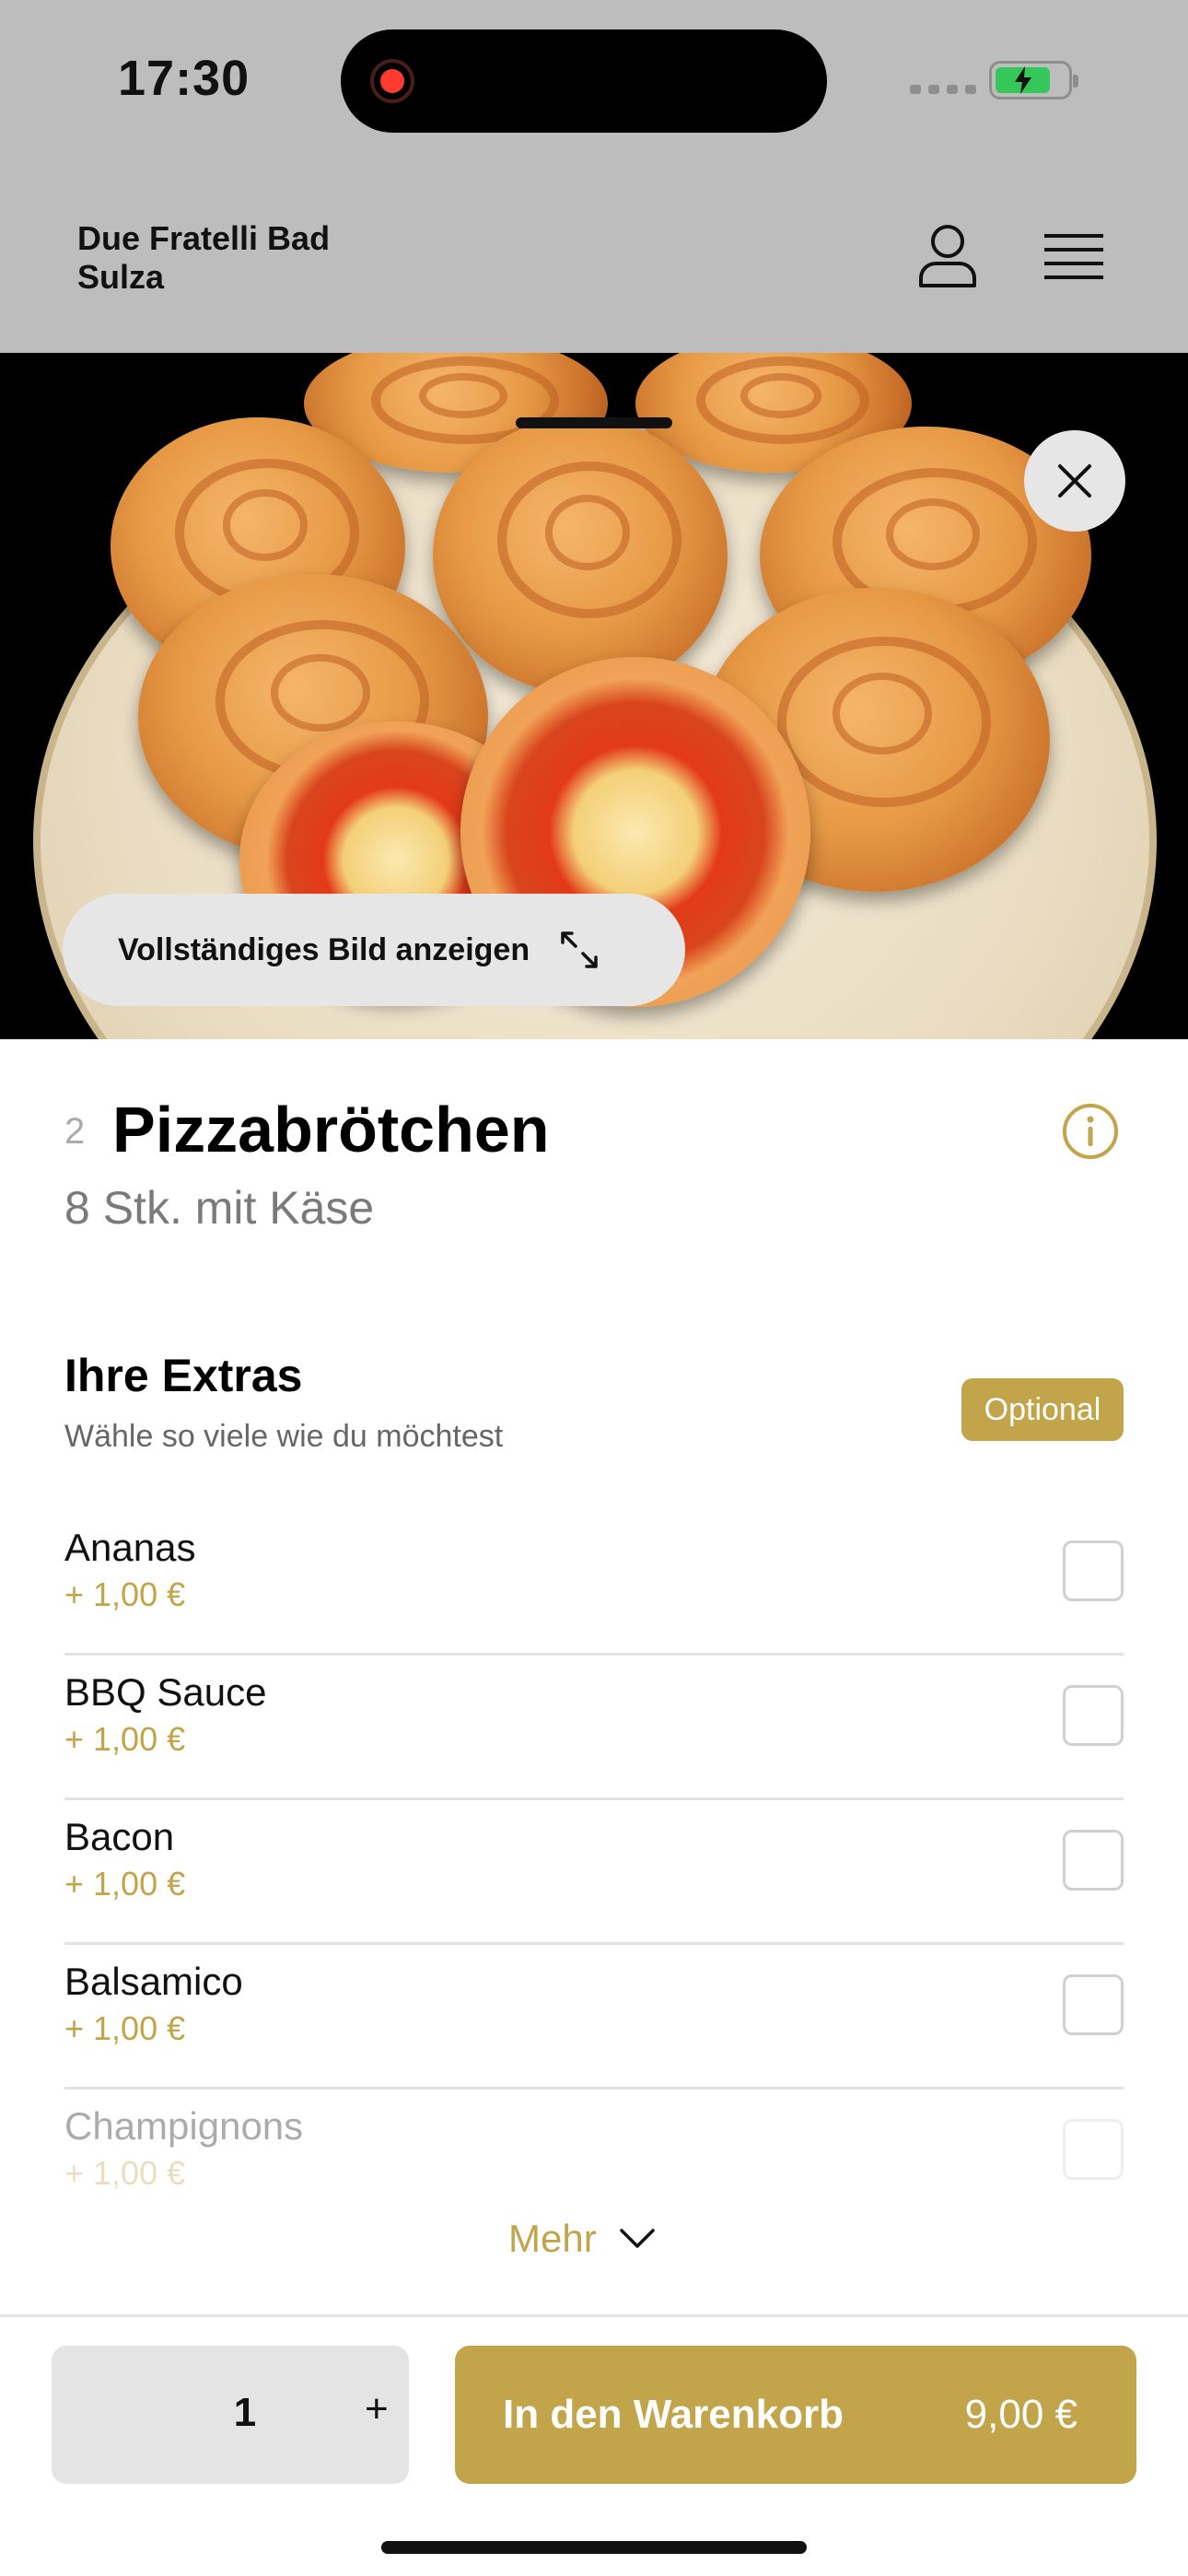 This screenshot has width=1188, height=2576. What do you see at coordinates (637, 2238) in the screenshot?
I see `chevron-down-icon` at bounding box center [637, 2238].